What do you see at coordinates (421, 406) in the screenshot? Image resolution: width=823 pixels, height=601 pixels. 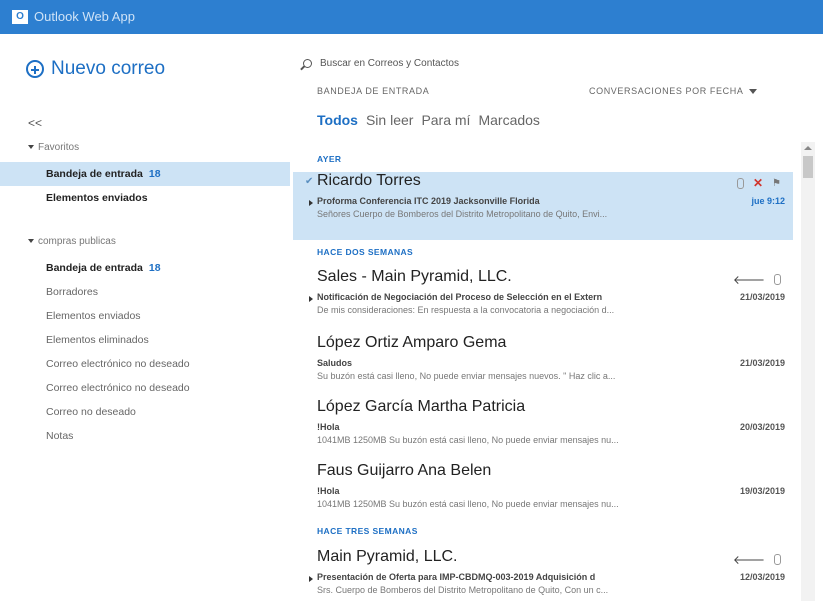 I see `message-sender: López García Martha Patricia` at bounding box center [421, 406].